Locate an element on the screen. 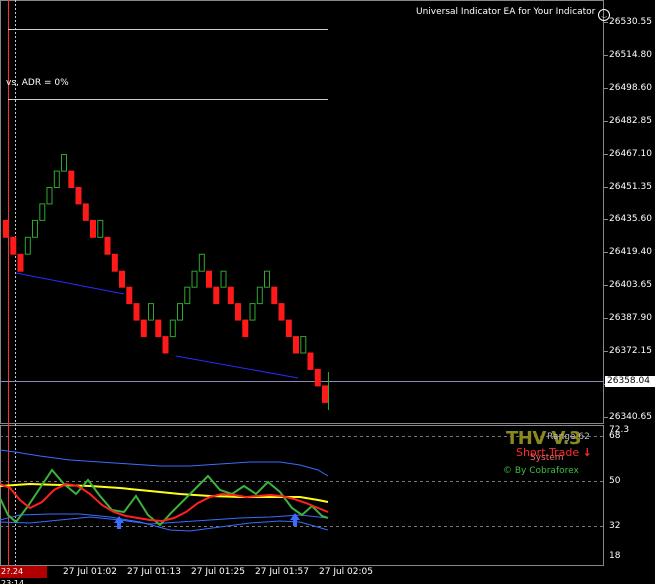  sub-label-50: 50 is located at coordinates (615, 481).